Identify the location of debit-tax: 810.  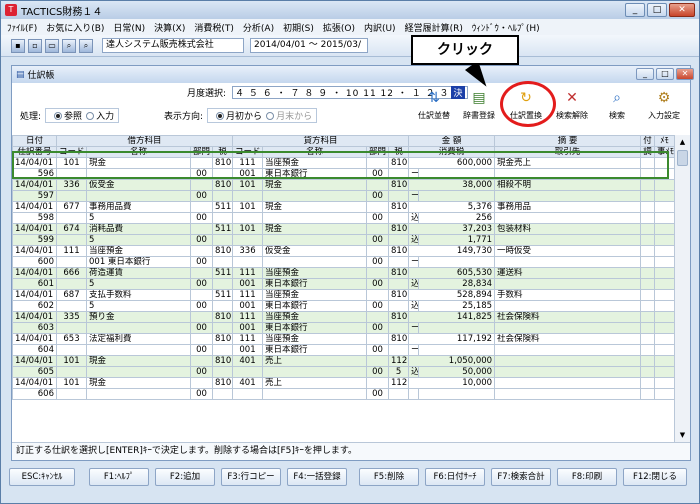
(222, 383).